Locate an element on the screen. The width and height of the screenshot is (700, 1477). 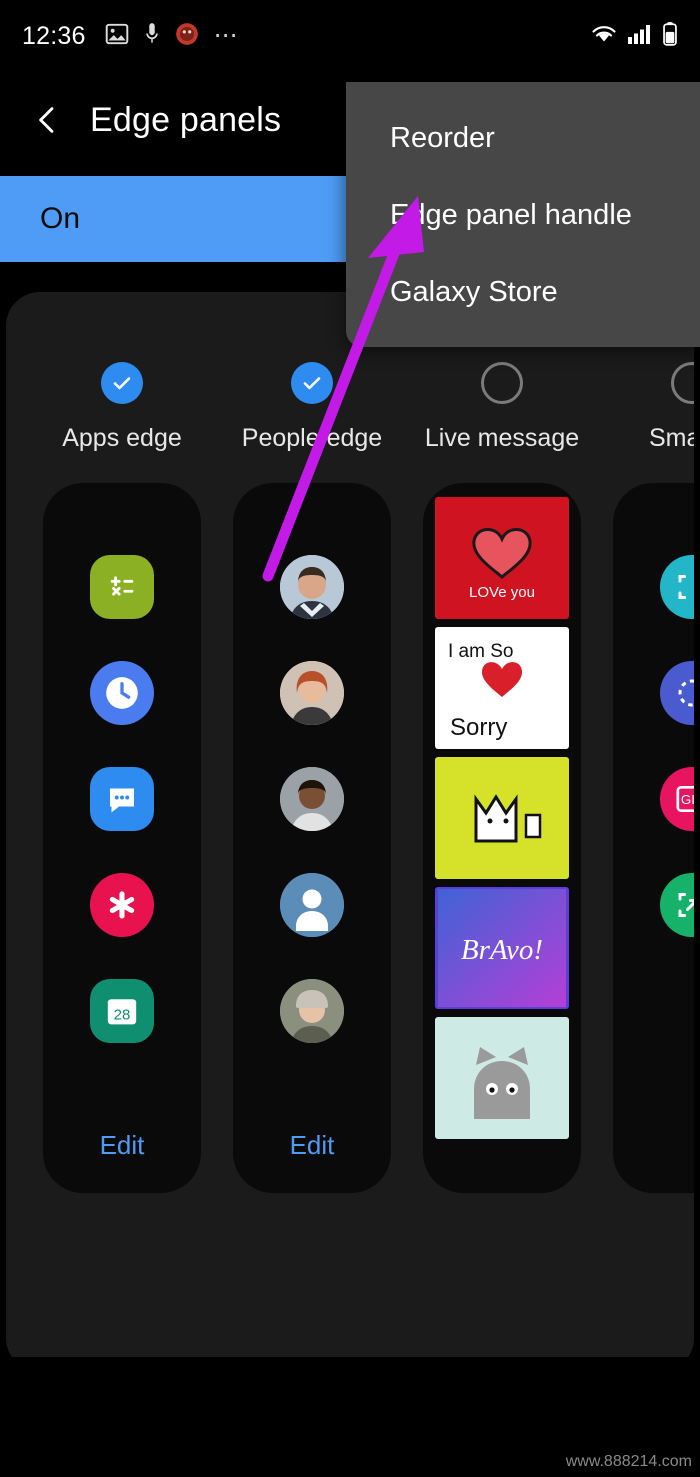
status-bar: 12:36 ⋯ is located at coordinates (350, 36).